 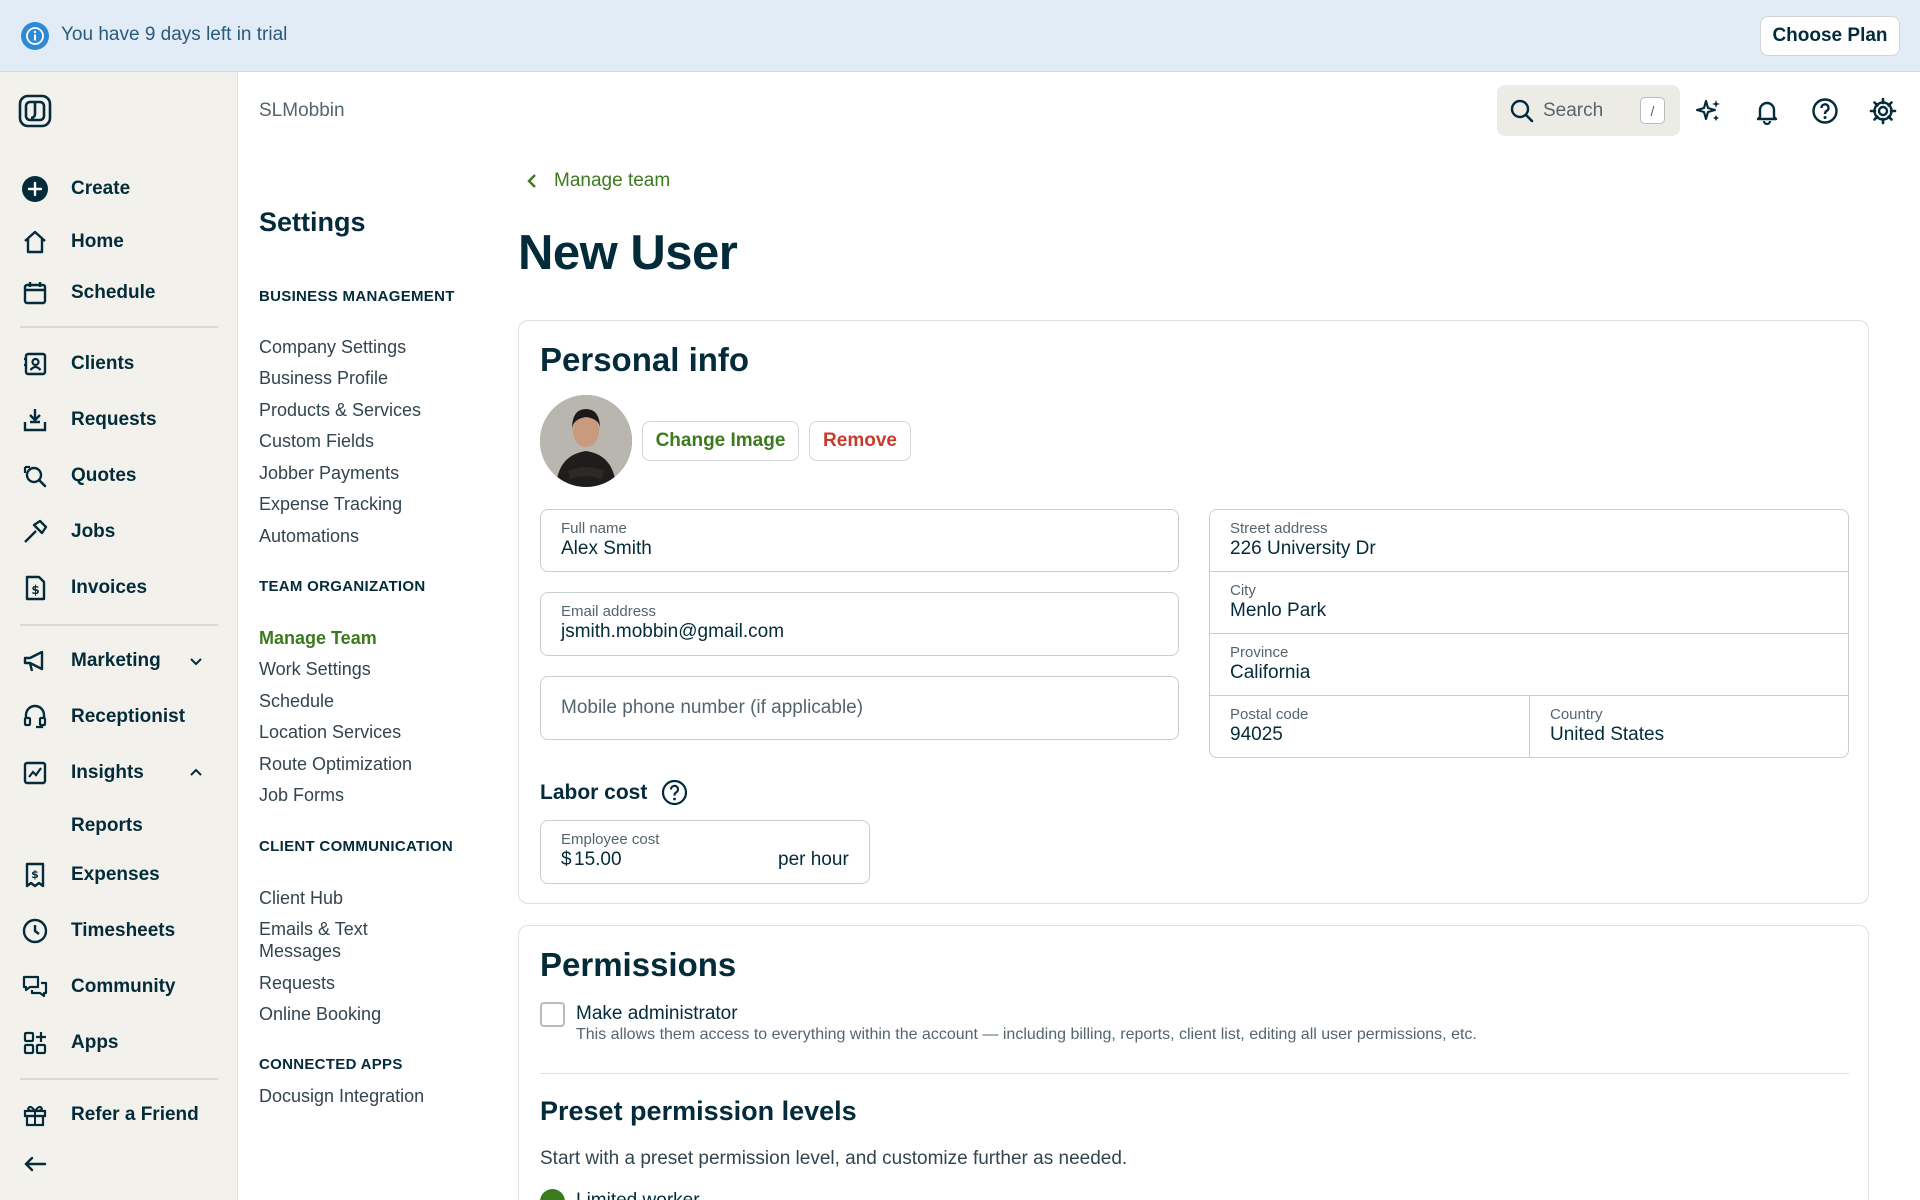 What do you see at coordinates (552, 1194) in the screenshot?
I see `preset-radio-selected` at bounding box center [552, 1194].